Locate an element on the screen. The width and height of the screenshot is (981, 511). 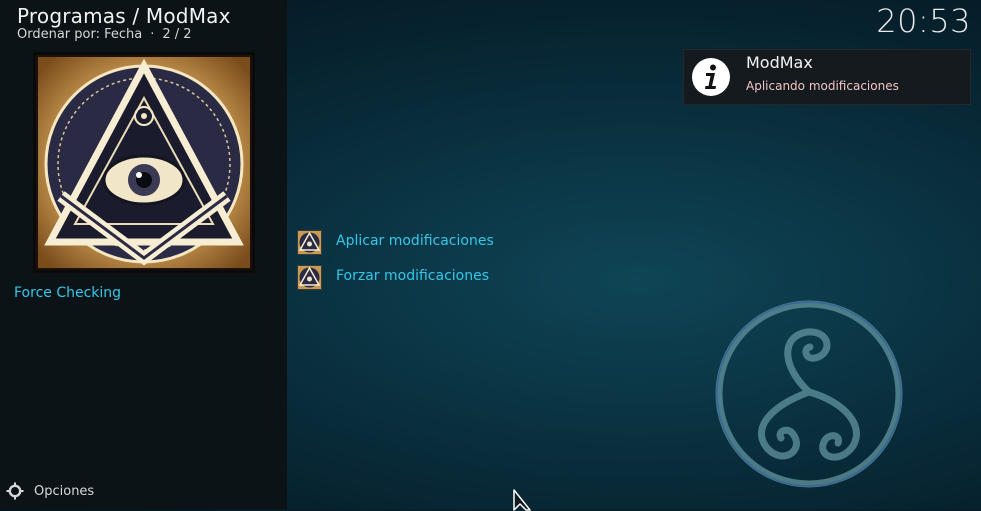
clock: 20:53 is located at coordinates (923, 21).